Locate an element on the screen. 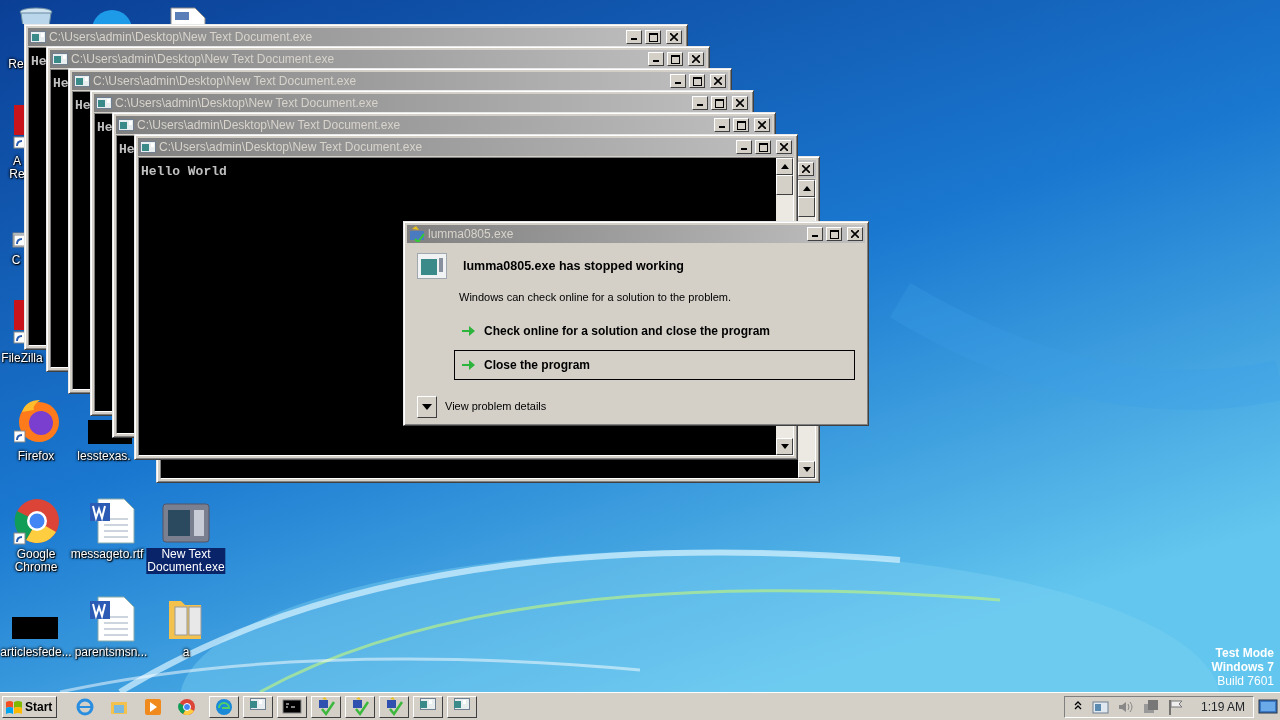  system-text: Build 7601 is located at coordinates (1245, 681).